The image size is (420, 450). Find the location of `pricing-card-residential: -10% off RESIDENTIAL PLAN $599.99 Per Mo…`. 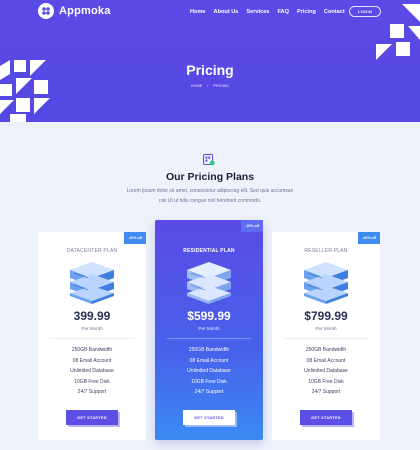

pricing-card-residential: -10% off RESIDENTIAL PLAN $599.99 Per Mo… is located at coordinates (209, 330).